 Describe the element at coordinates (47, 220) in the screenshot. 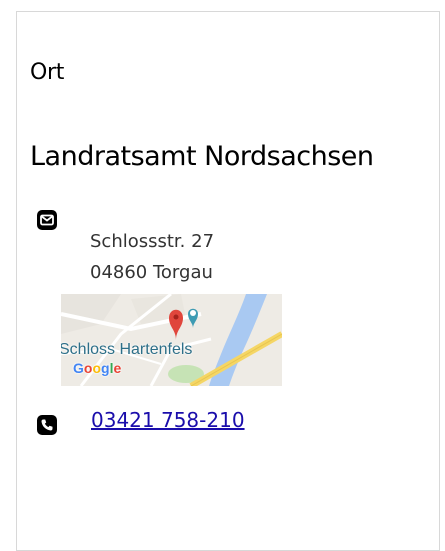

I see `envelope-icon` at that location.